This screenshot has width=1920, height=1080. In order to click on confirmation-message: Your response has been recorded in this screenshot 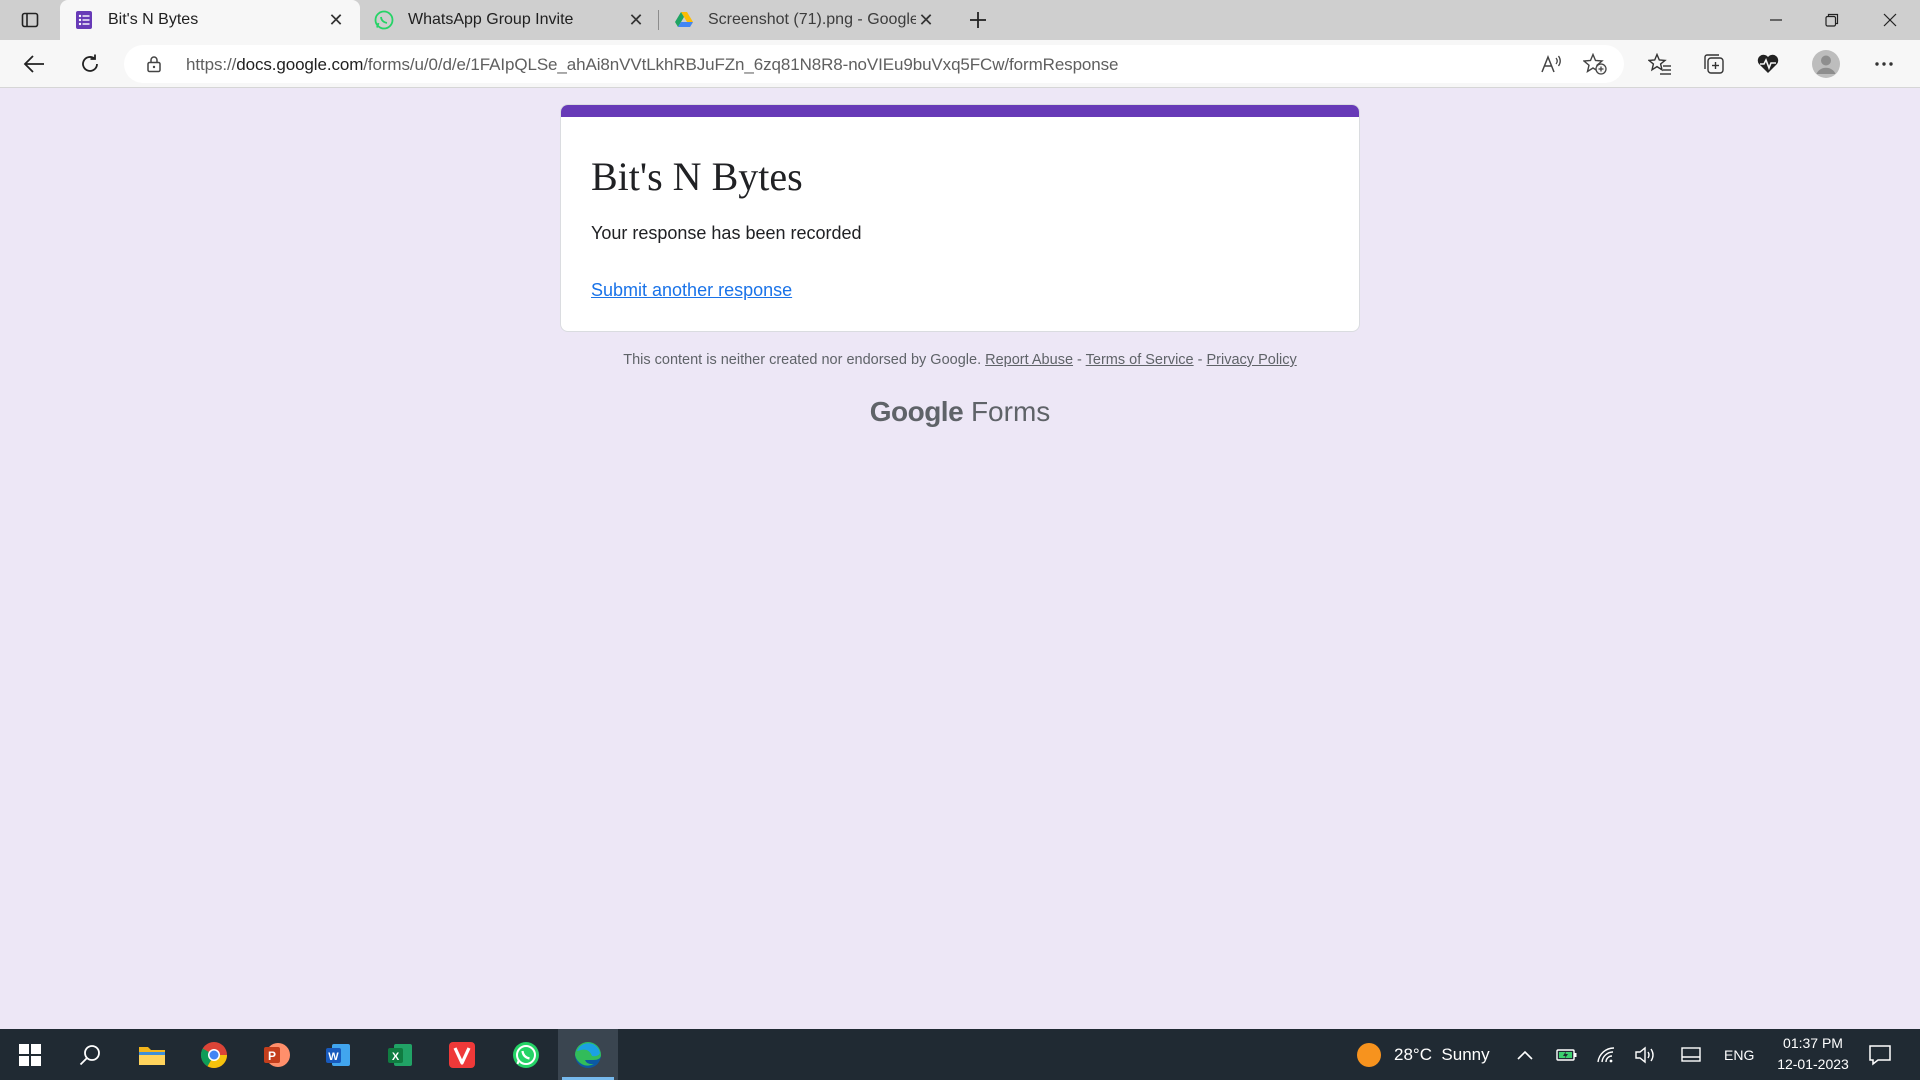, I will do `click(726, 233)`.